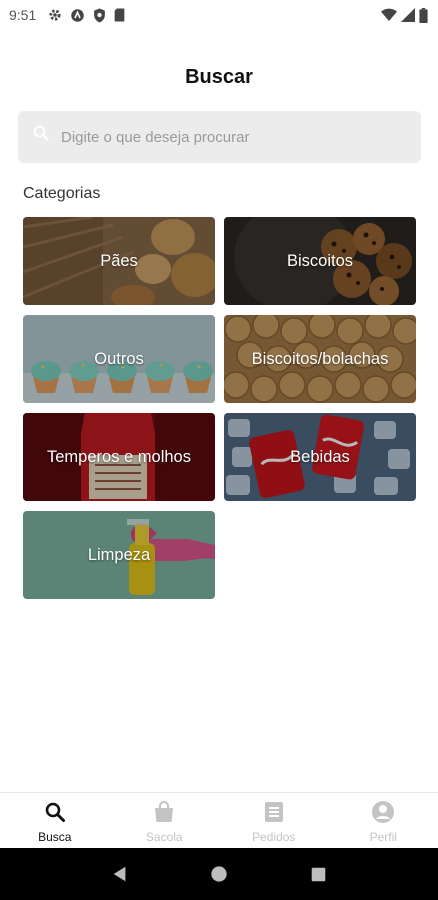 The width and height of the screenshot is (438, 900). I want to click on category-card-paes: Pães, so click(119, 261).